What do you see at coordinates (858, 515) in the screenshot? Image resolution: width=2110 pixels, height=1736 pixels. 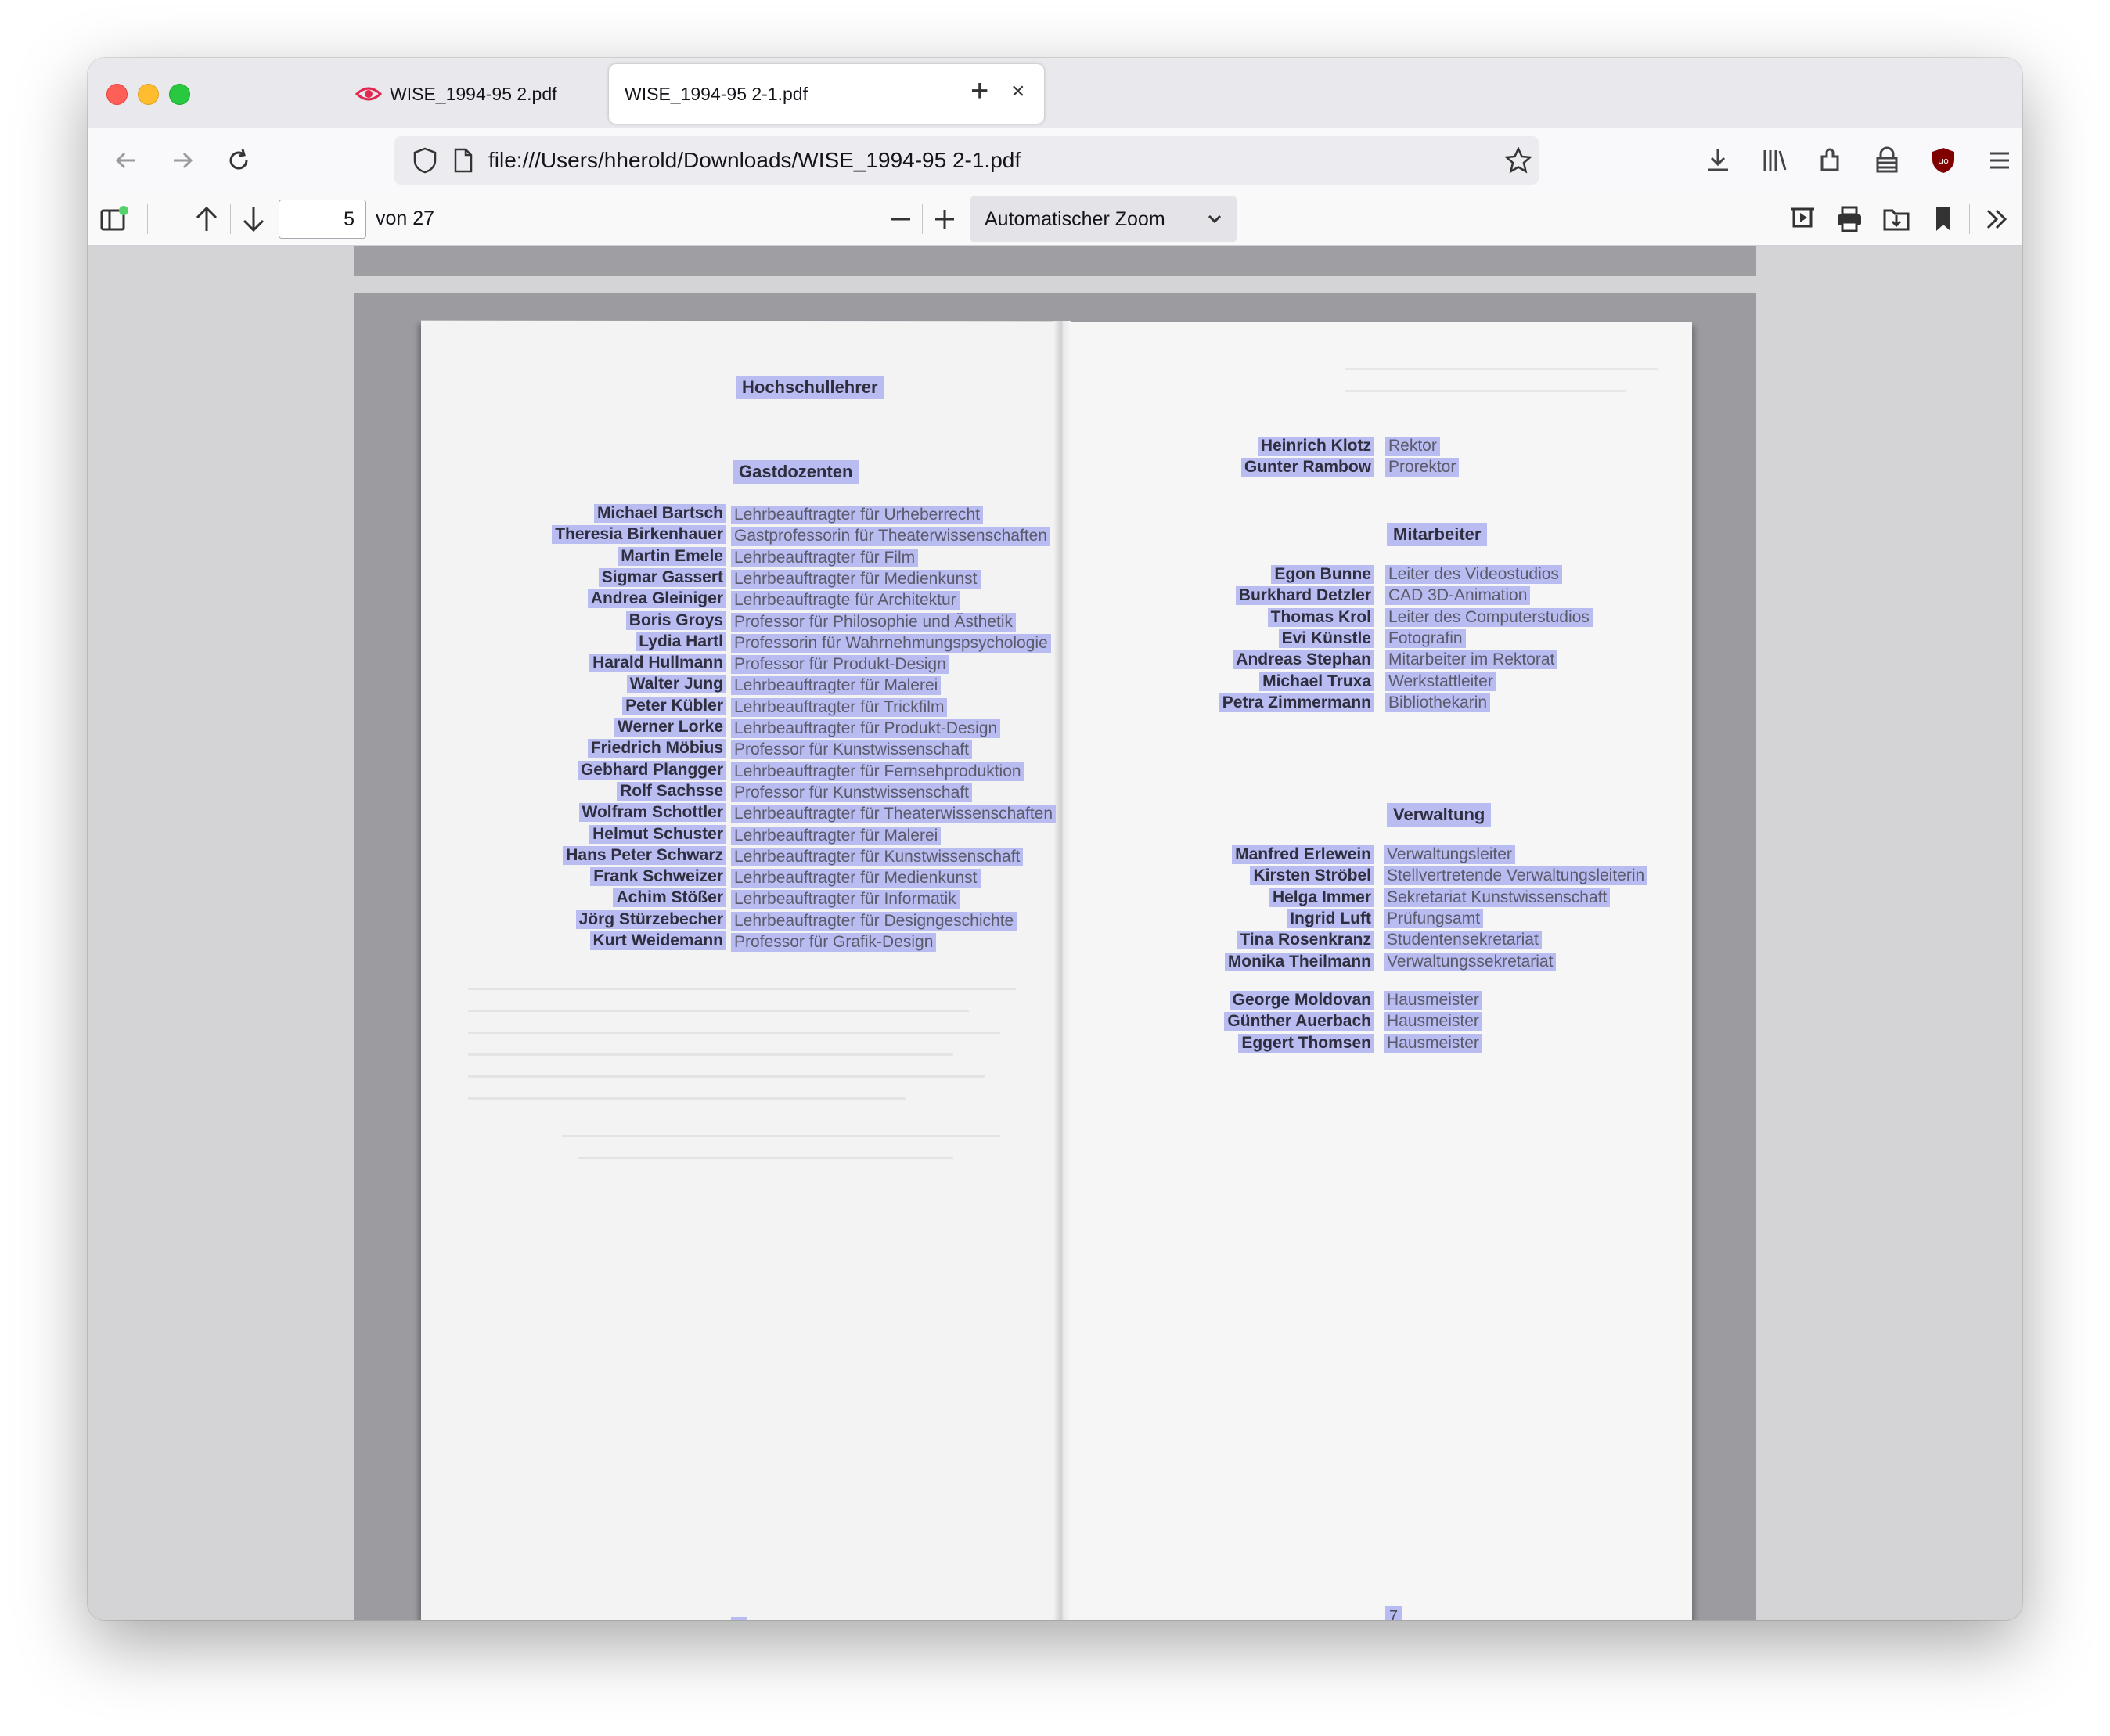 I see `left-role-entry: Lehrbeauftragter für Urheberrecht` at bounding box center [858, 515].